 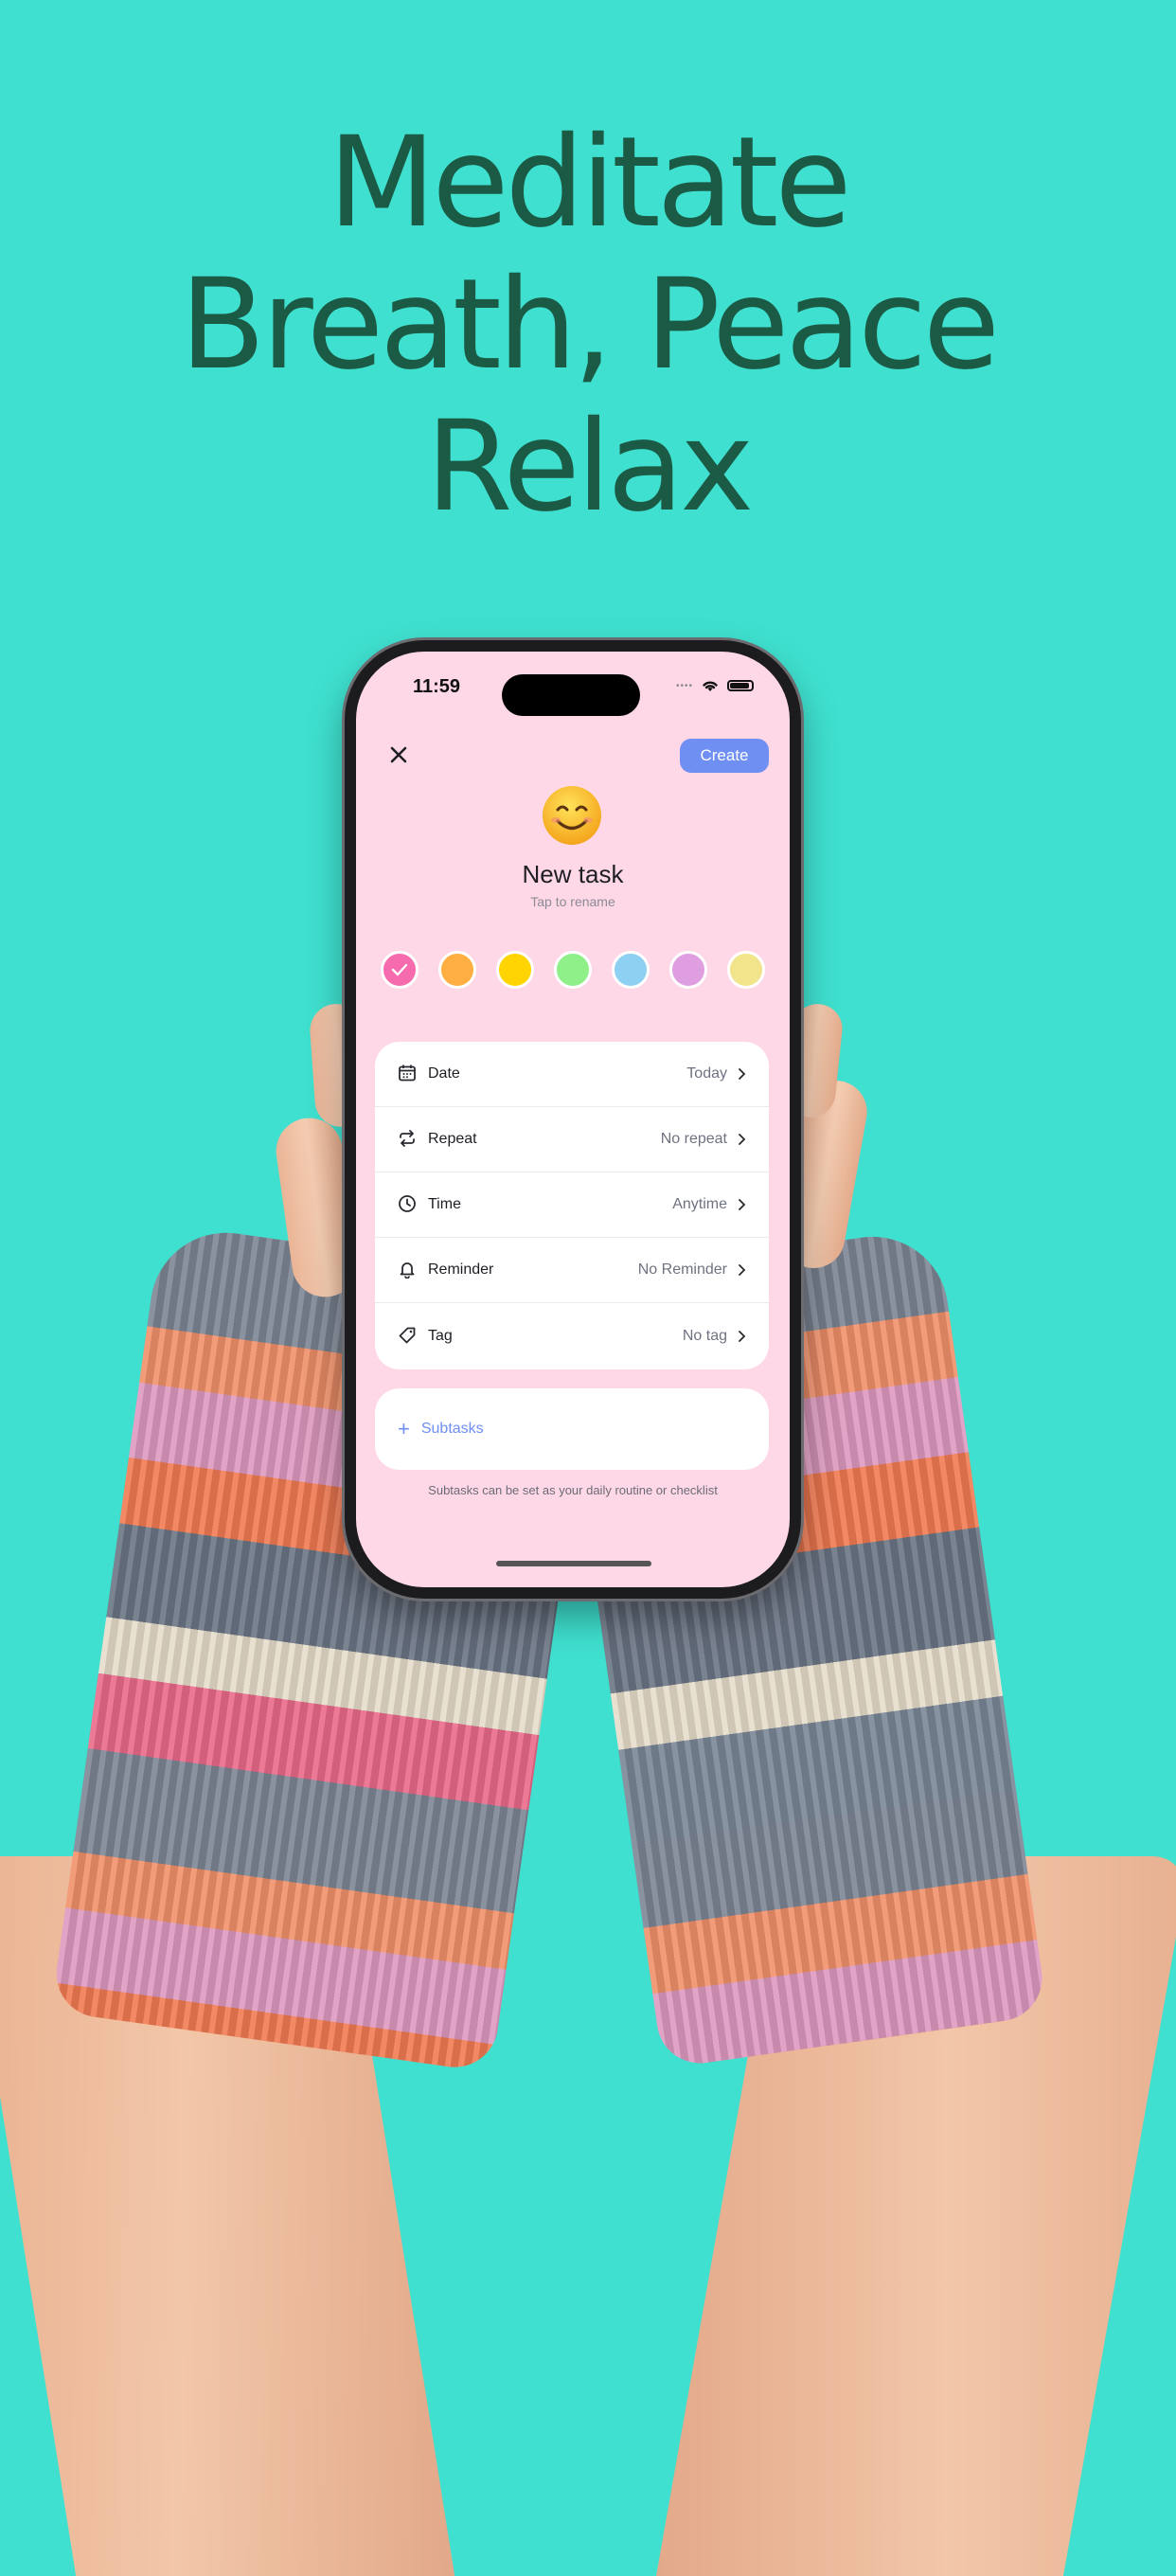 I want to click on repeat-icon, so click(x=408, y=1139).